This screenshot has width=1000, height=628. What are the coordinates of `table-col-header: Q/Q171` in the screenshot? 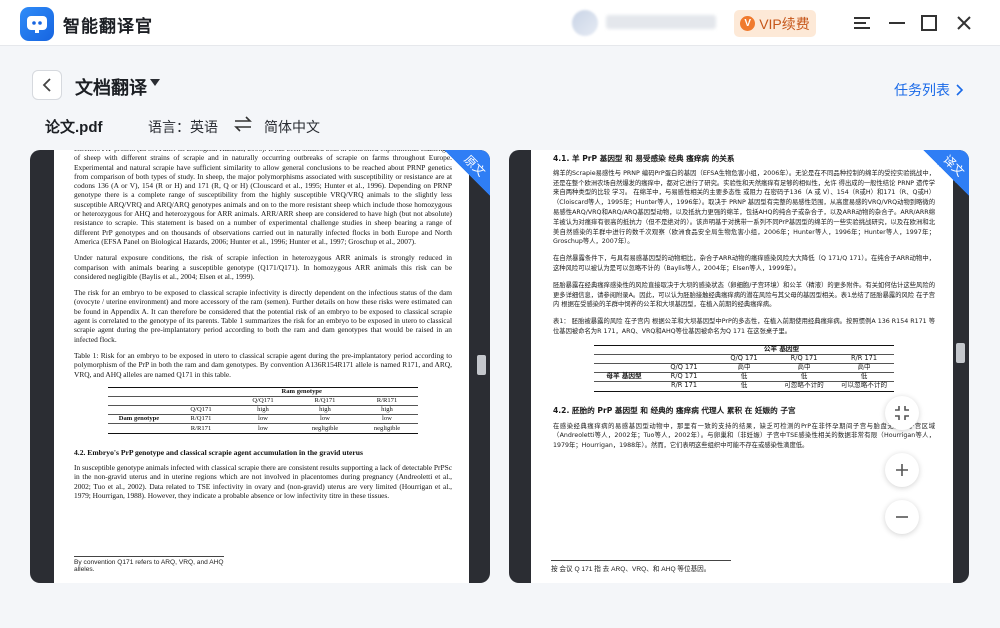 It's located at (263, 401).